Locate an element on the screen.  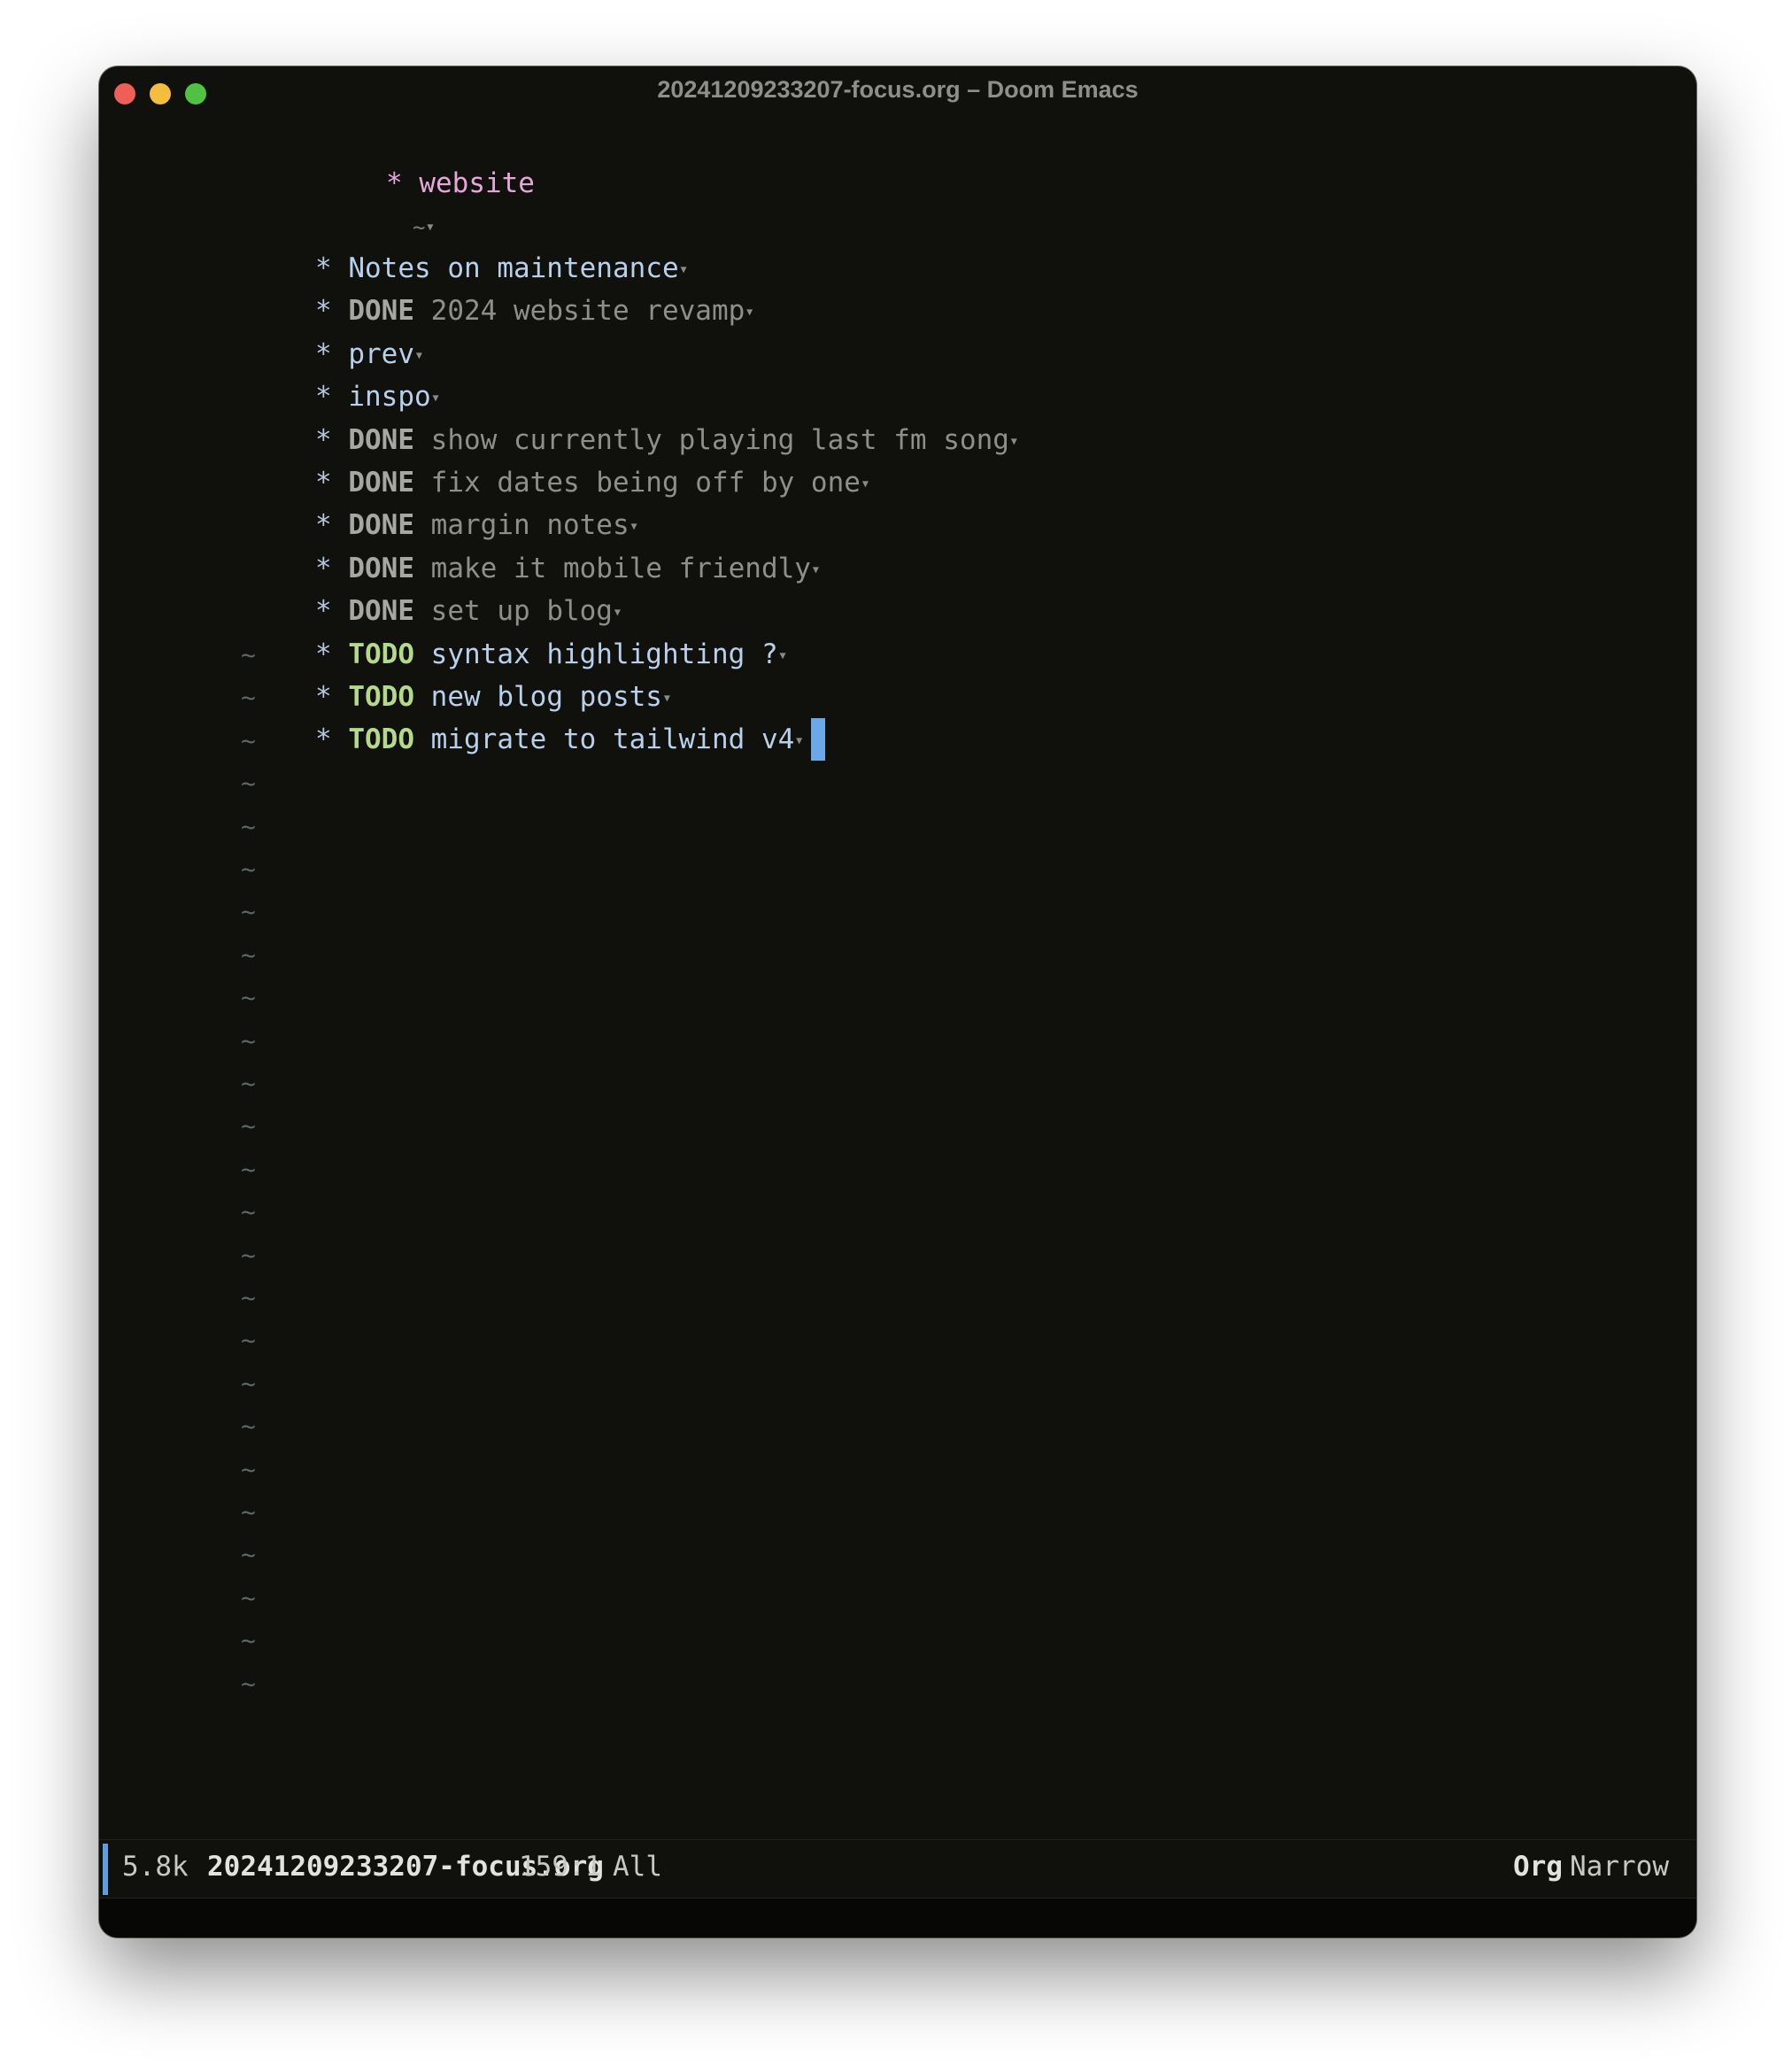
cursor-position: 159:1 is located at coordinates (561, 1867).